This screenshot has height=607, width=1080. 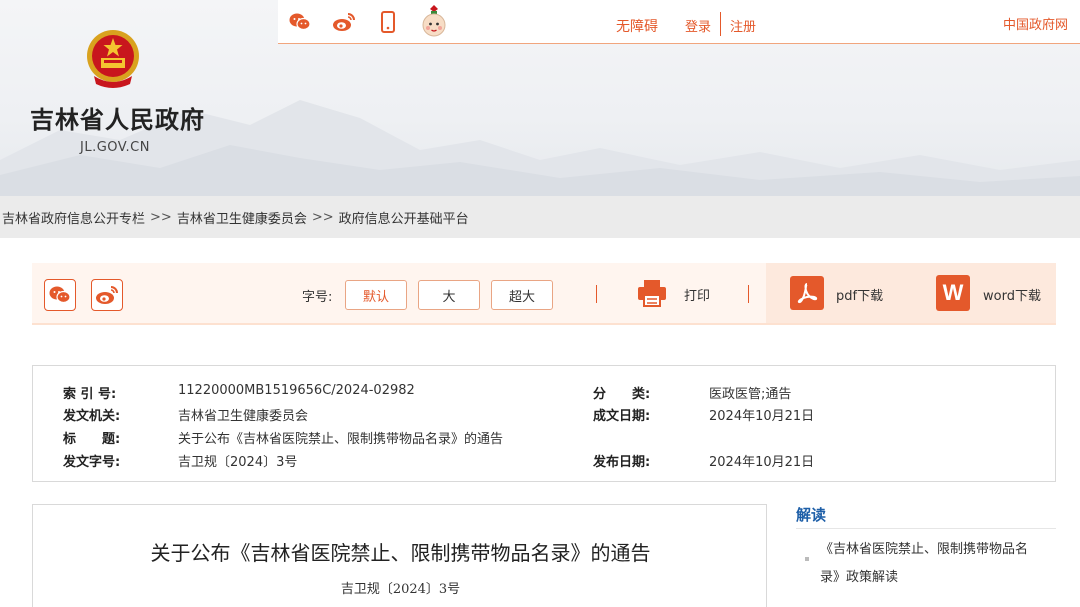 What do you see at coordinates (1012, 294) in the screenshot?
I see `word-download-button: word下载` at bounding box center [1012, 294].